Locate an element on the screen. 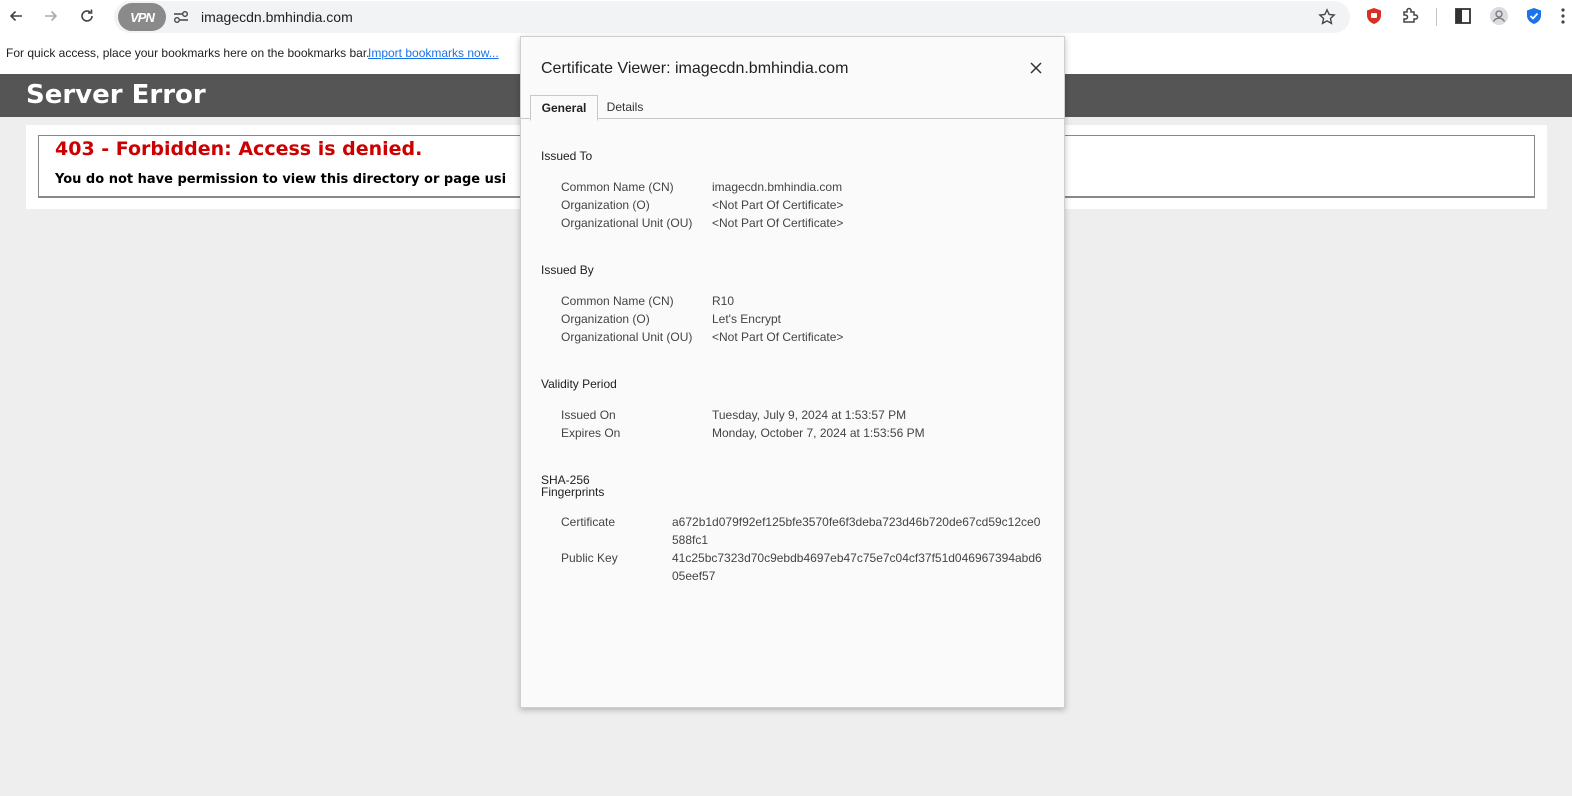 The width and height of the screenshot is (1572, 796). pubkey-fingerprint-label: Public Key is located at coordinates (589, 558).